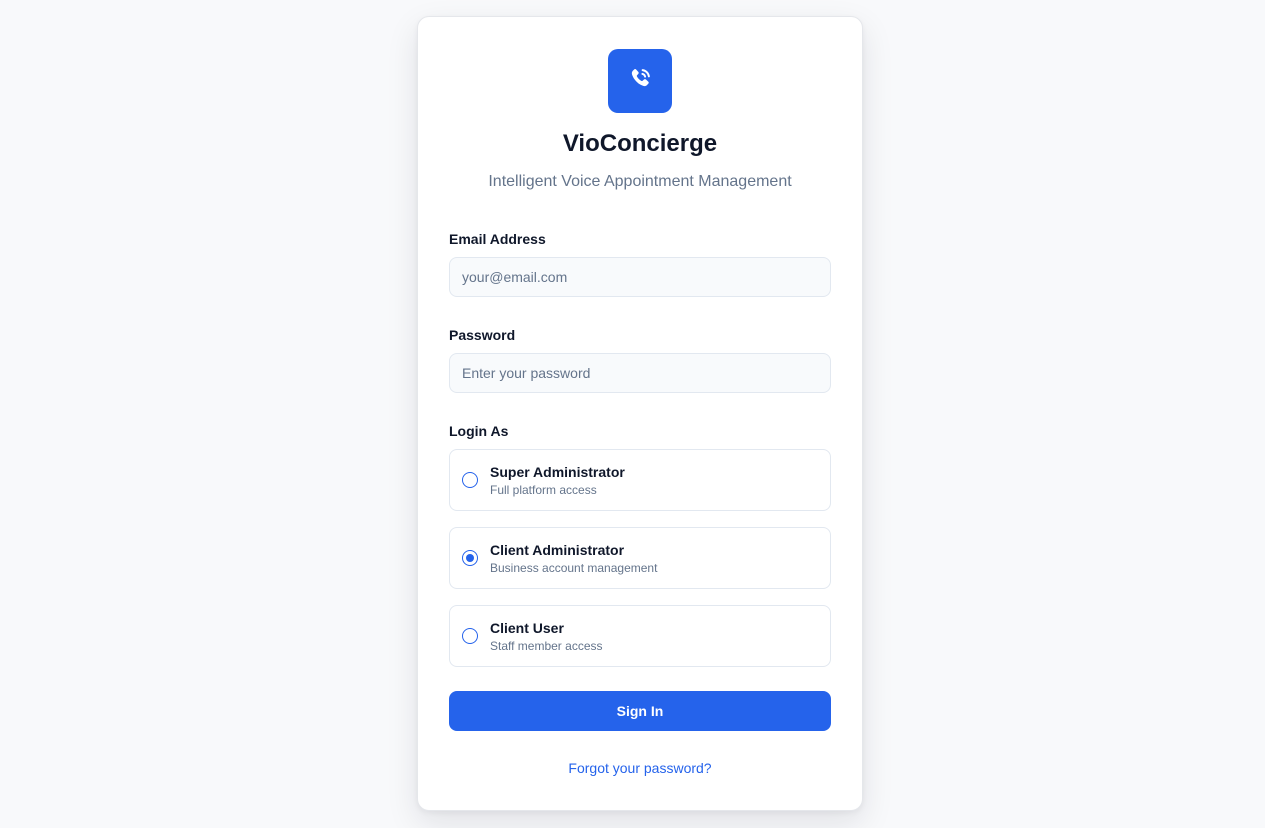  I want to click on phone-call-icon, so click(640, 81).